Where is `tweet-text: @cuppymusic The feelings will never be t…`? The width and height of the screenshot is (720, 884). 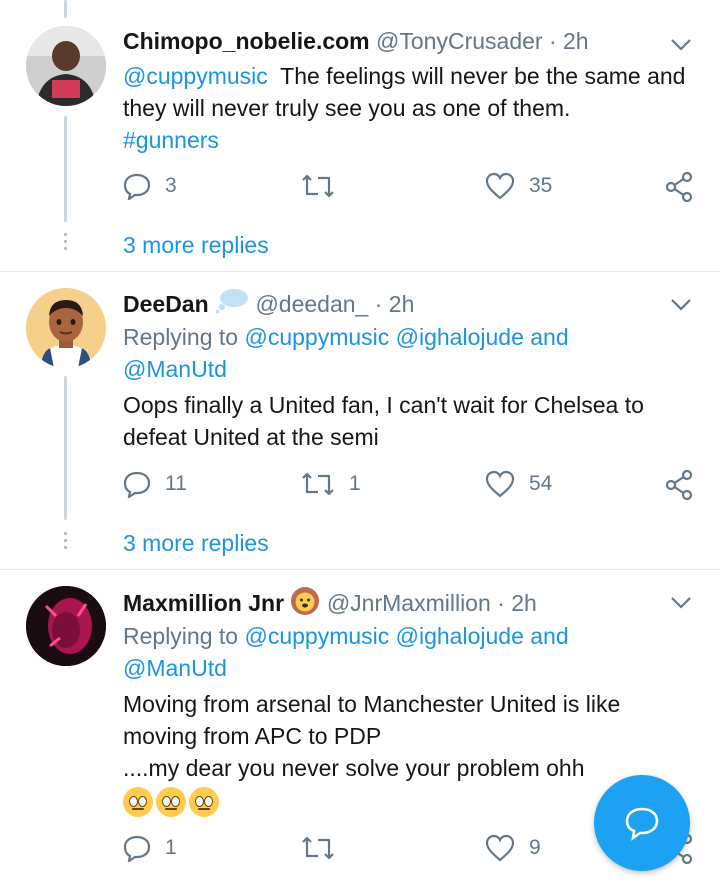
tweet-text: @cuppymusic The feelings will never be t… is located at coordinates (406, 108).